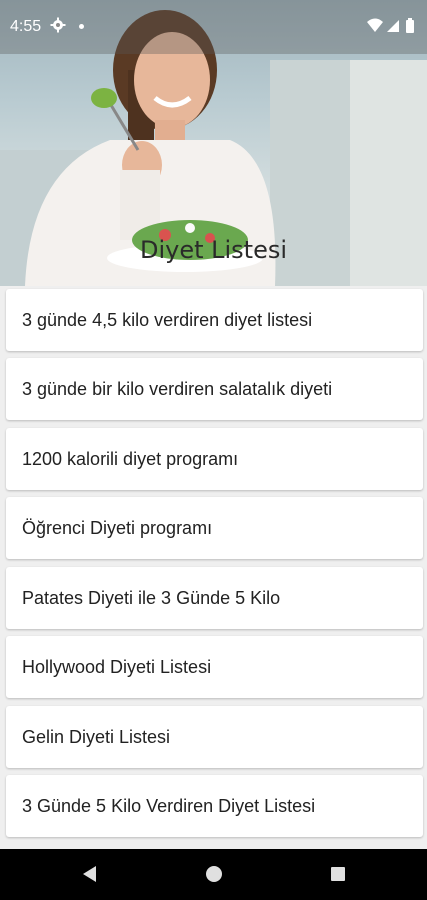 This screenshot has height=900, width=427. I want to click on diet-list-item: Patates Diyeti ile 3 Günde 5 Kilo, so click(214, 598).